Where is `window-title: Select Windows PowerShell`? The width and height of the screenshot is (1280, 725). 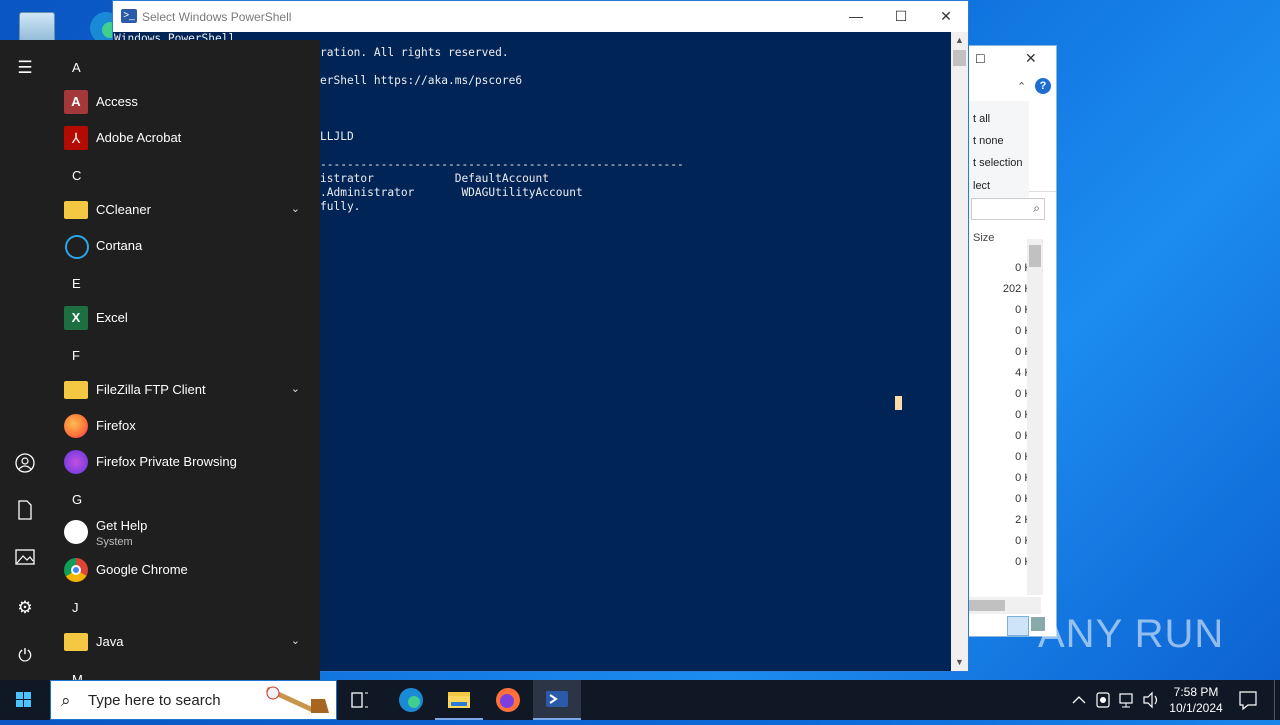
window-title: Select Windows PowerShell is located at coordinates (217, 17).